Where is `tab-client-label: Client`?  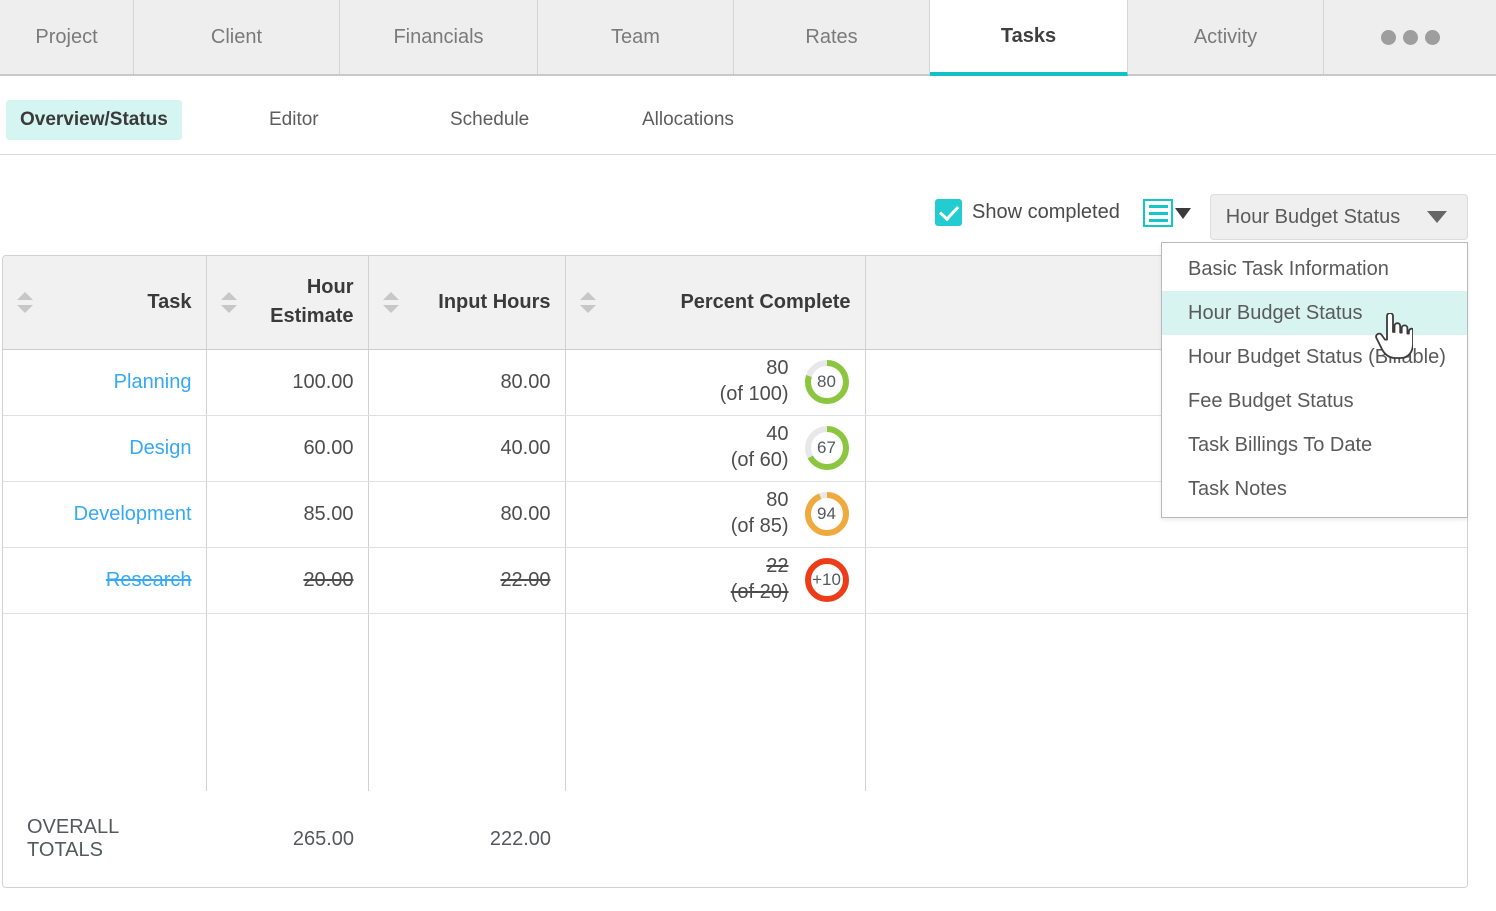 tab-client-label: Client is located at coordinates (236, 36).